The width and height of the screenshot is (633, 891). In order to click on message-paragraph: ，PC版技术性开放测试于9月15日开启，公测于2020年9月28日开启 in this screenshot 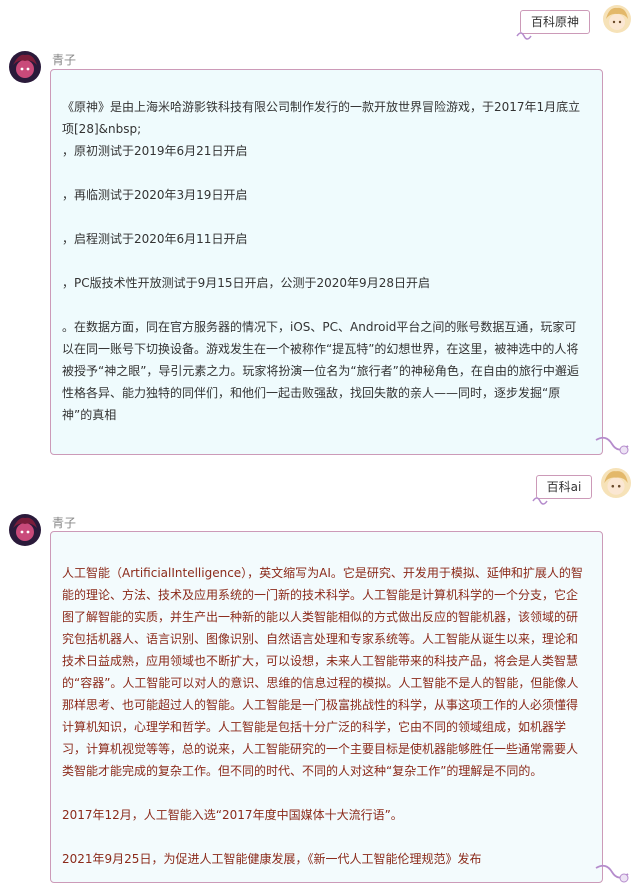, I will do `click(246, 283)`.